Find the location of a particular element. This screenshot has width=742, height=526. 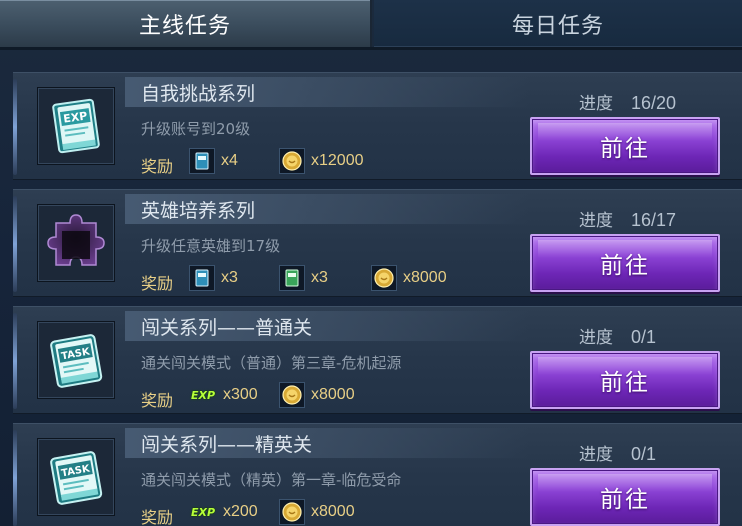

puzzle-piece-icon is located at coordinates (76, 240).